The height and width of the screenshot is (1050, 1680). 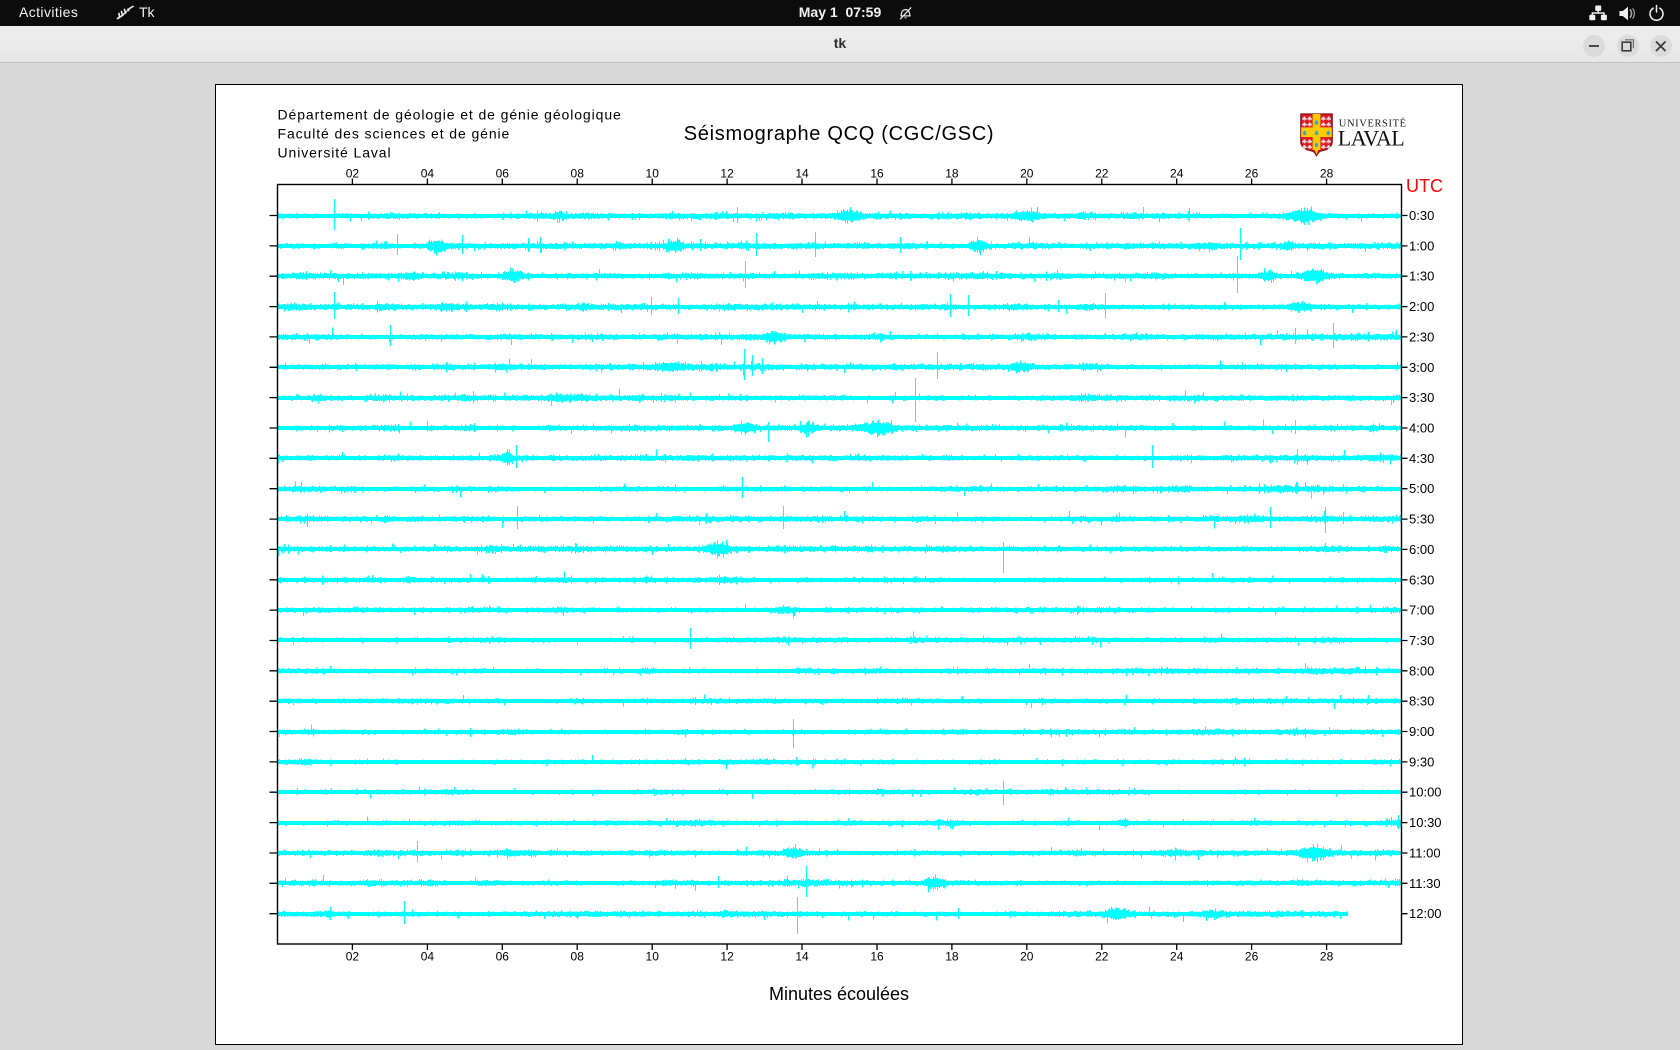 What do you see at coordinates (1421, 336) in the screenshot?
I see `svg-text: 2:30` at bounding box center [1421, 336].